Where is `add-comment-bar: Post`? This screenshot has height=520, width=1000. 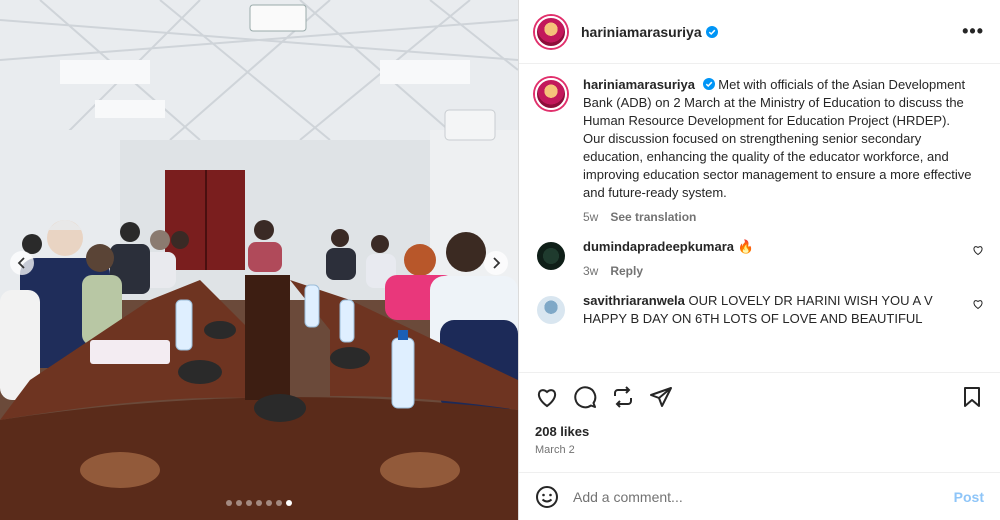
add-comment-bar: Post is located at coordinates (759, 496).